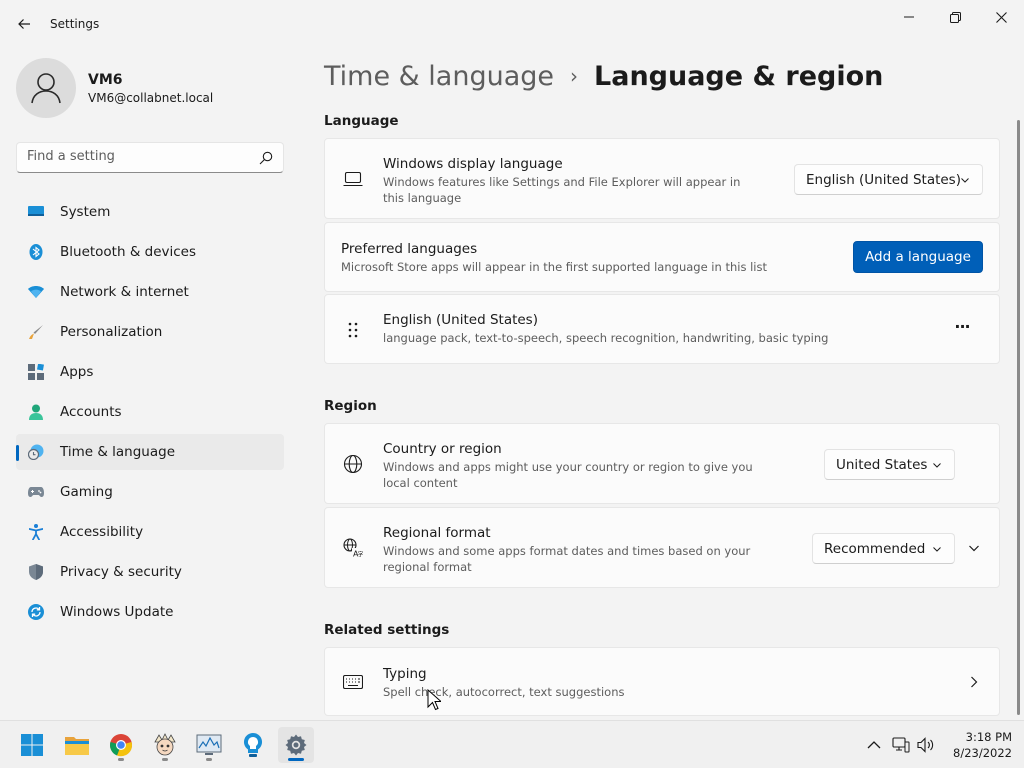 The image size is (1024, 768). I want to click on country-region-value: United States, so click(882, 464).